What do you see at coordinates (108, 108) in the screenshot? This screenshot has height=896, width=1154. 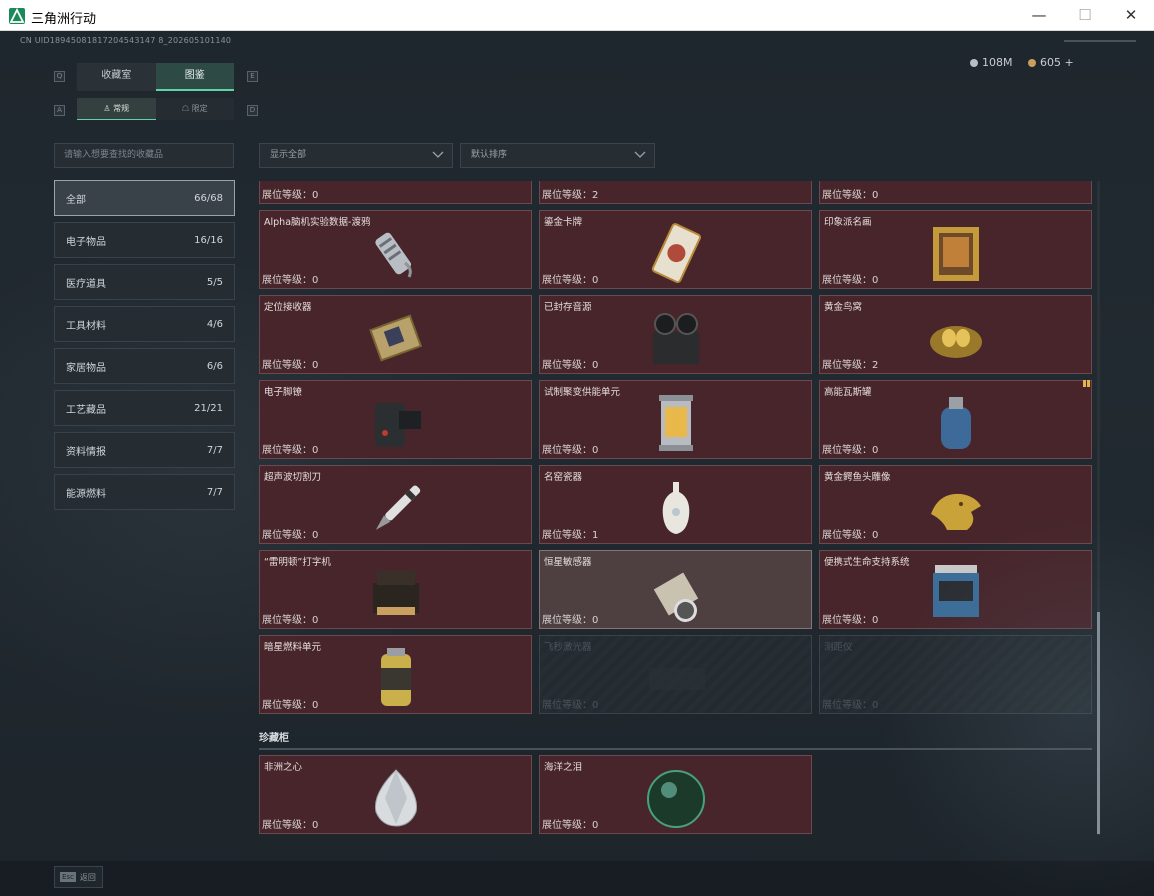 I see `regular-icon: ♙` at bounding box center [108, 108].